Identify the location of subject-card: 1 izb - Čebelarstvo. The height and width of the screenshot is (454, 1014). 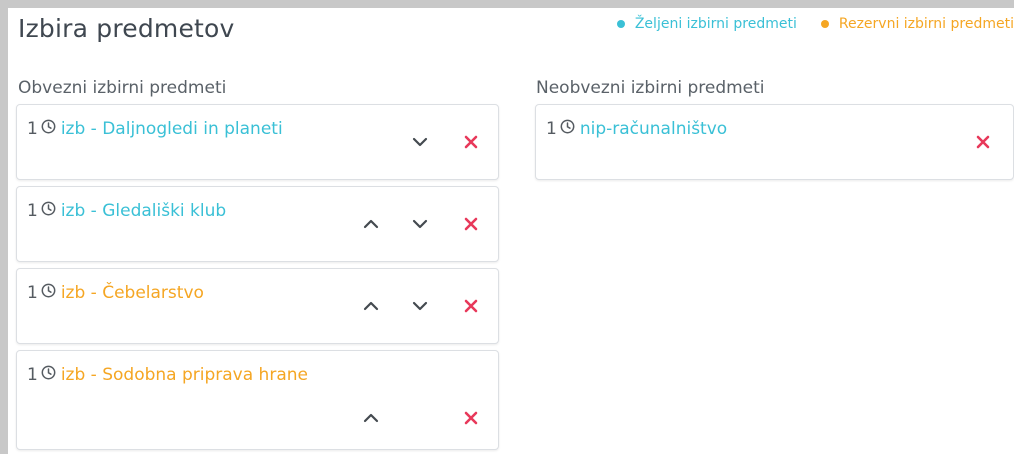
(257, 306).